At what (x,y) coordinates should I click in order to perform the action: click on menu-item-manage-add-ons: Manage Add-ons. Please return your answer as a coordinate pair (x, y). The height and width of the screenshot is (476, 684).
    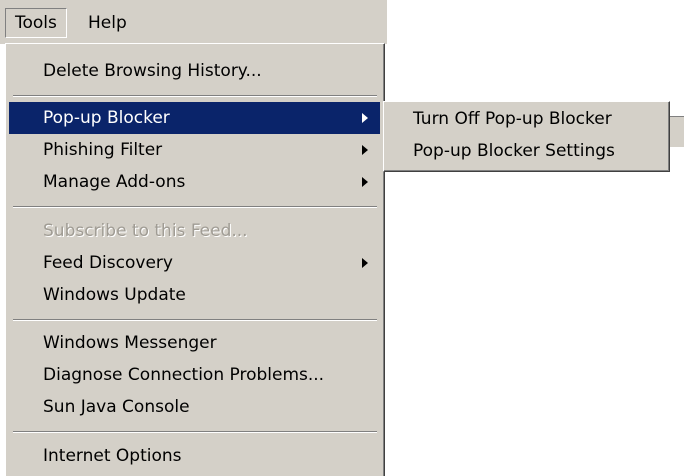
    Looking at the image, I should click on (194, 182).